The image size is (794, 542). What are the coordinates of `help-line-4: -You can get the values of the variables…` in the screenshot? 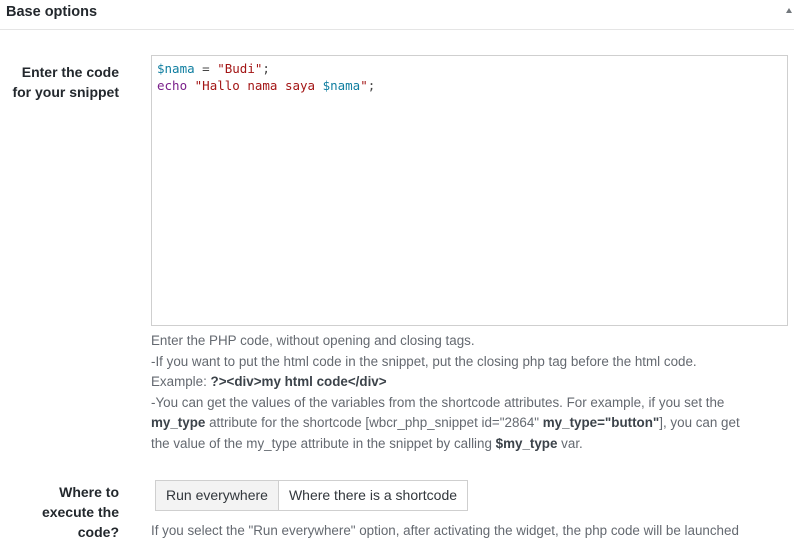 It's located at (438, 402).